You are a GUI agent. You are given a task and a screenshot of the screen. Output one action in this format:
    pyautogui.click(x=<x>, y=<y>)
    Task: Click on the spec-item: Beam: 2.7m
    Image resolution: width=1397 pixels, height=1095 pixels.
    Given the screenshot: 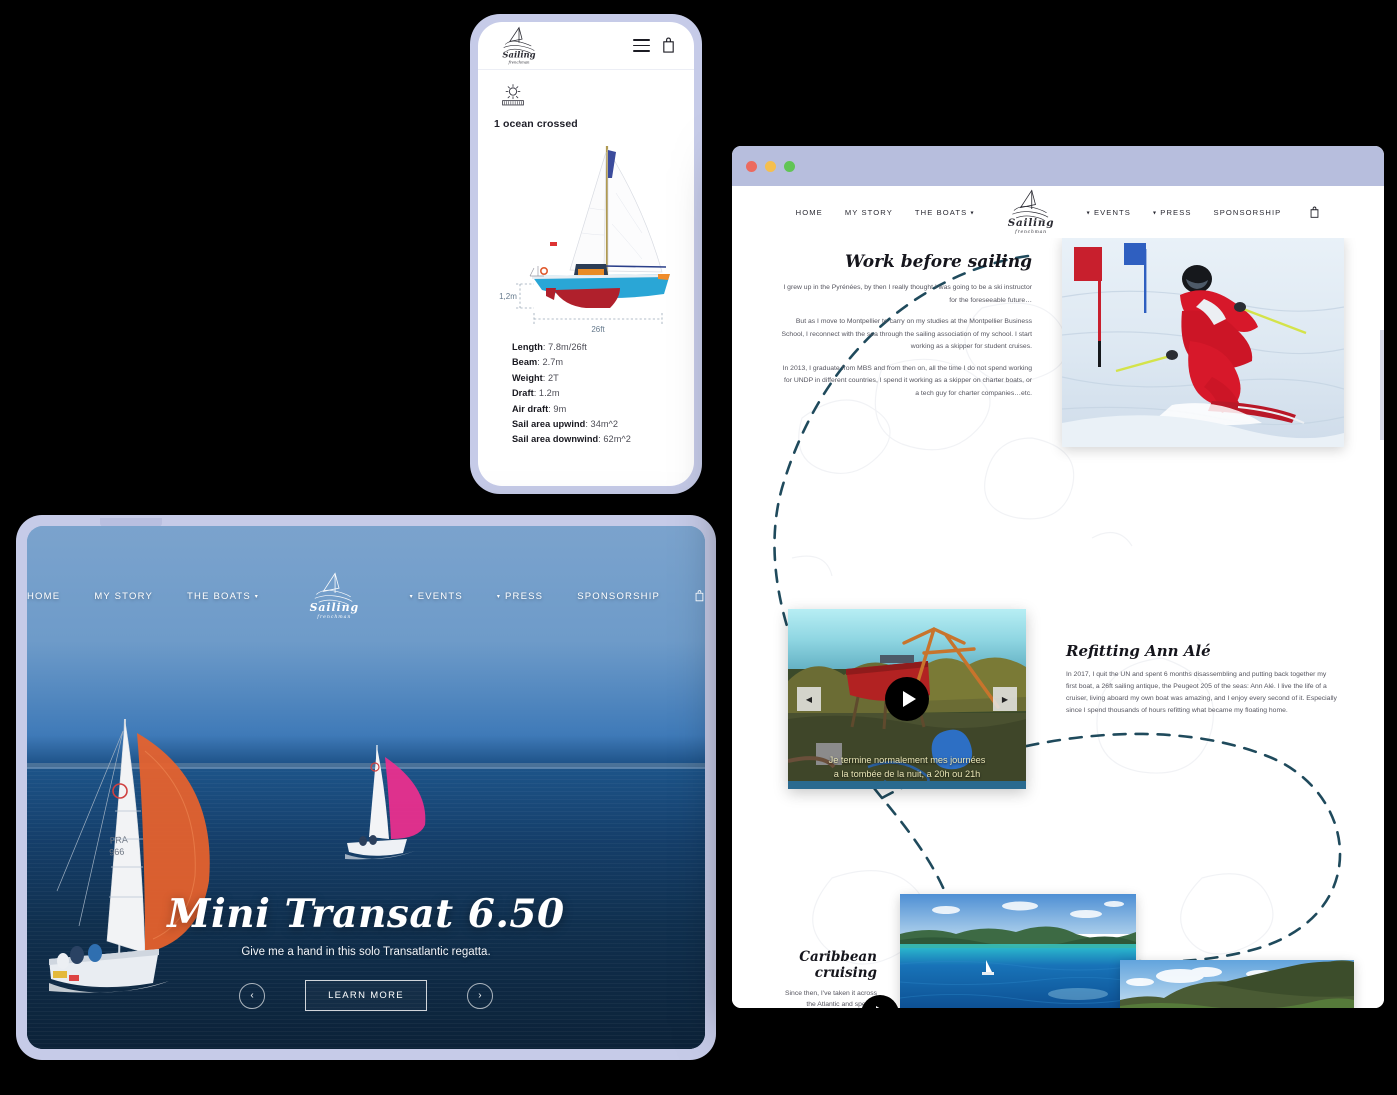 What is the action you would take?
    pyautogui.click(x=538, y=362)
    